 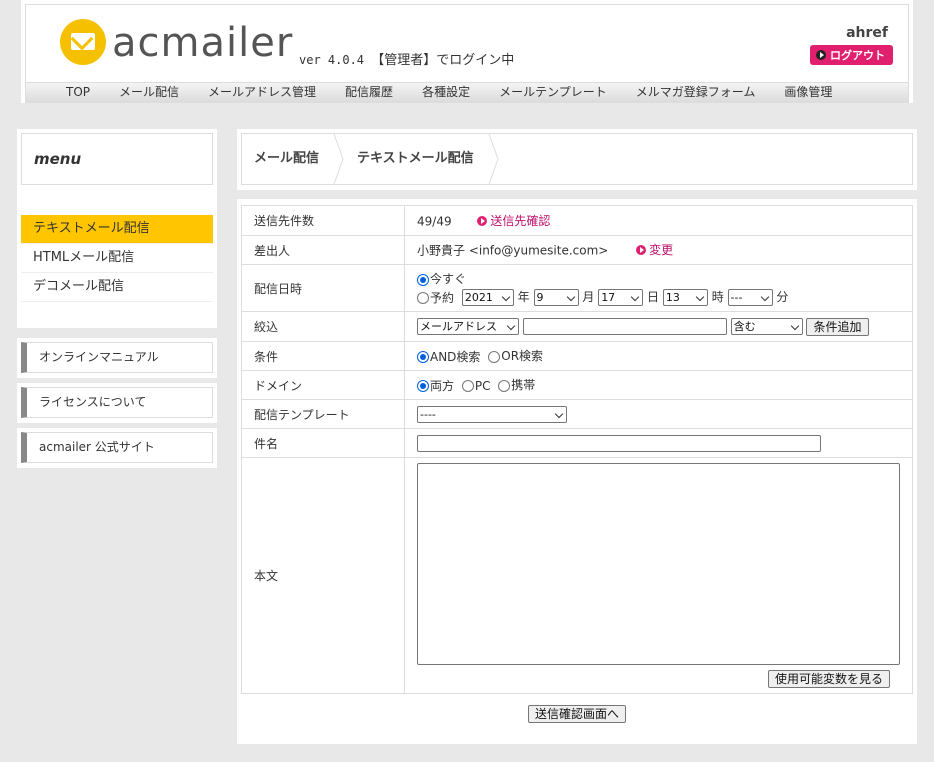 I want to click on breadcrumb-separator, so click(x=338, y=159).